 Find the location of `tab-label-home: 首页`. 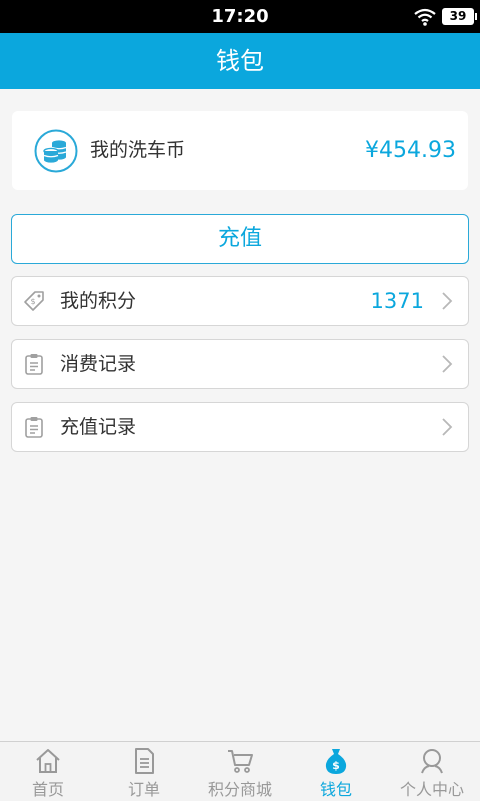

tab-label-home: 首页 is located at coordinates (47, 789).